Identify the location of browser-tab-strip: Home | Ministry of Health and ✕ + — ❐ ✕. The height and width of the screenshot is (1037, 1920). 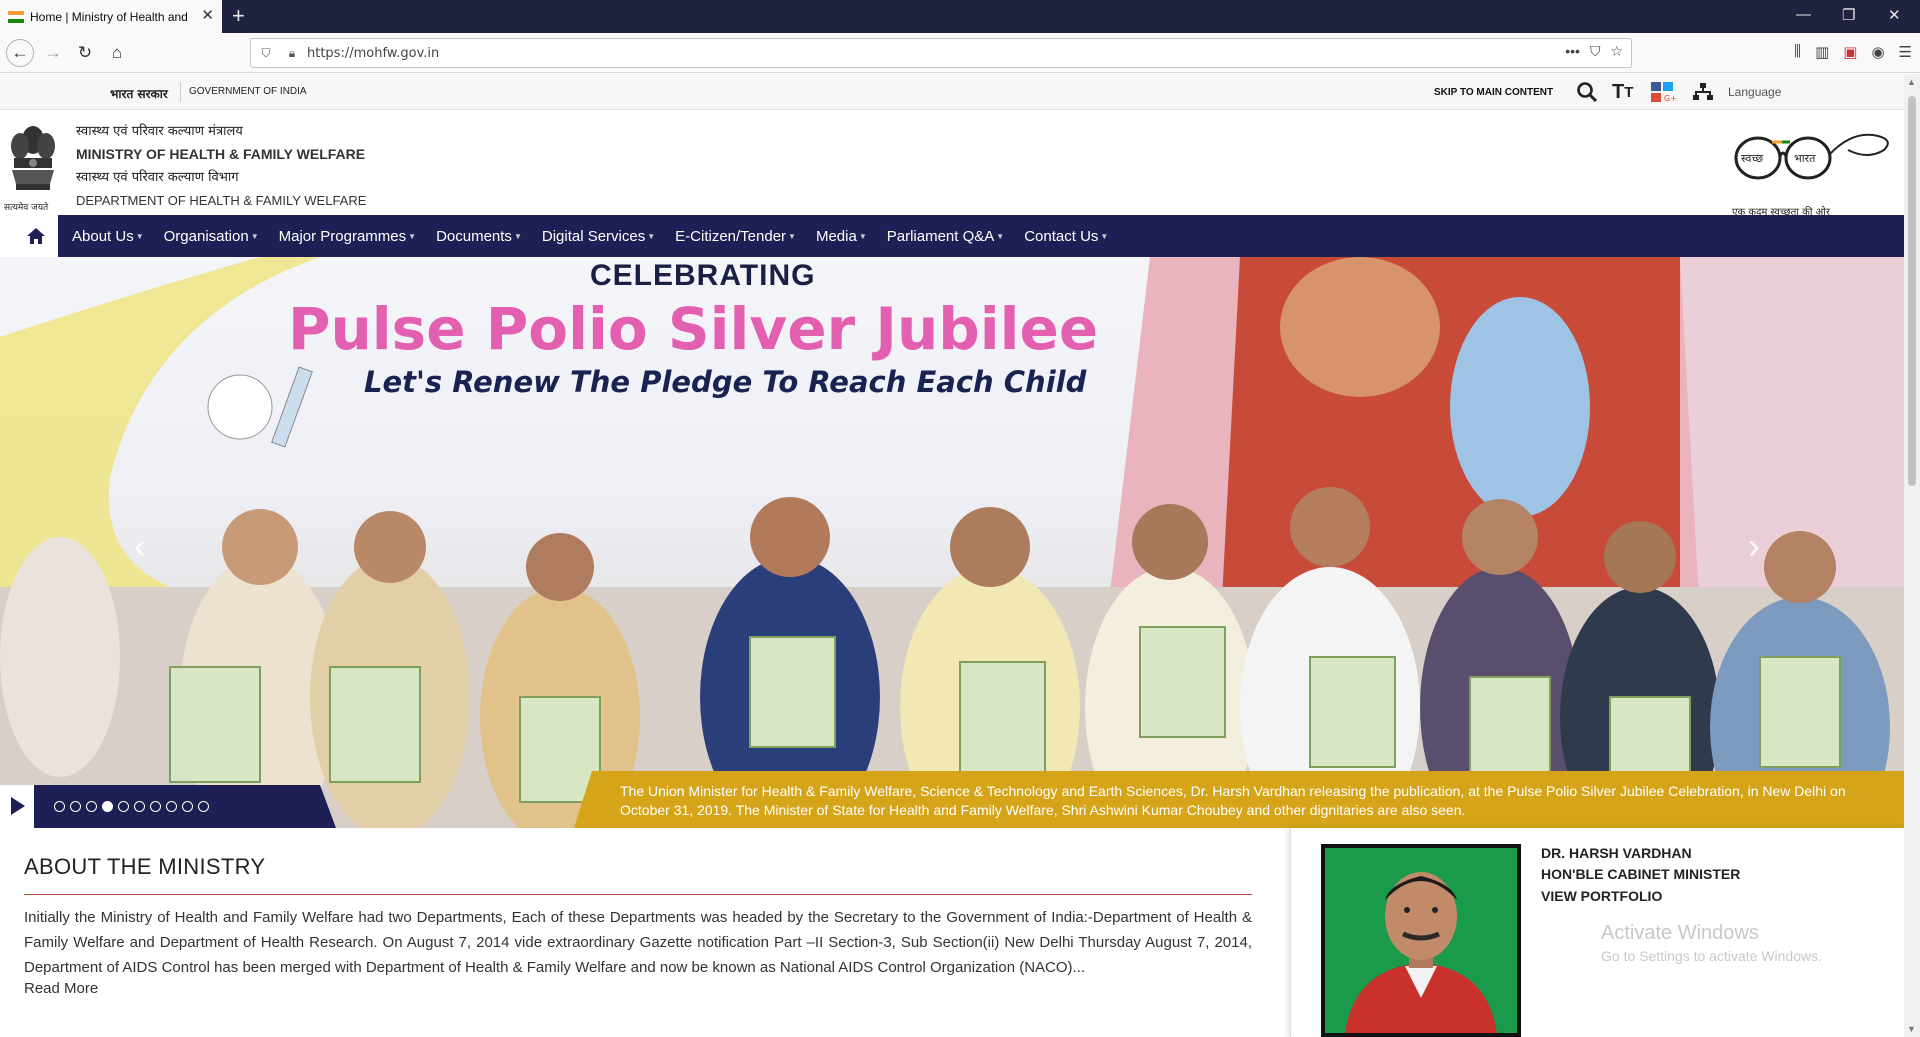
(960, 16).